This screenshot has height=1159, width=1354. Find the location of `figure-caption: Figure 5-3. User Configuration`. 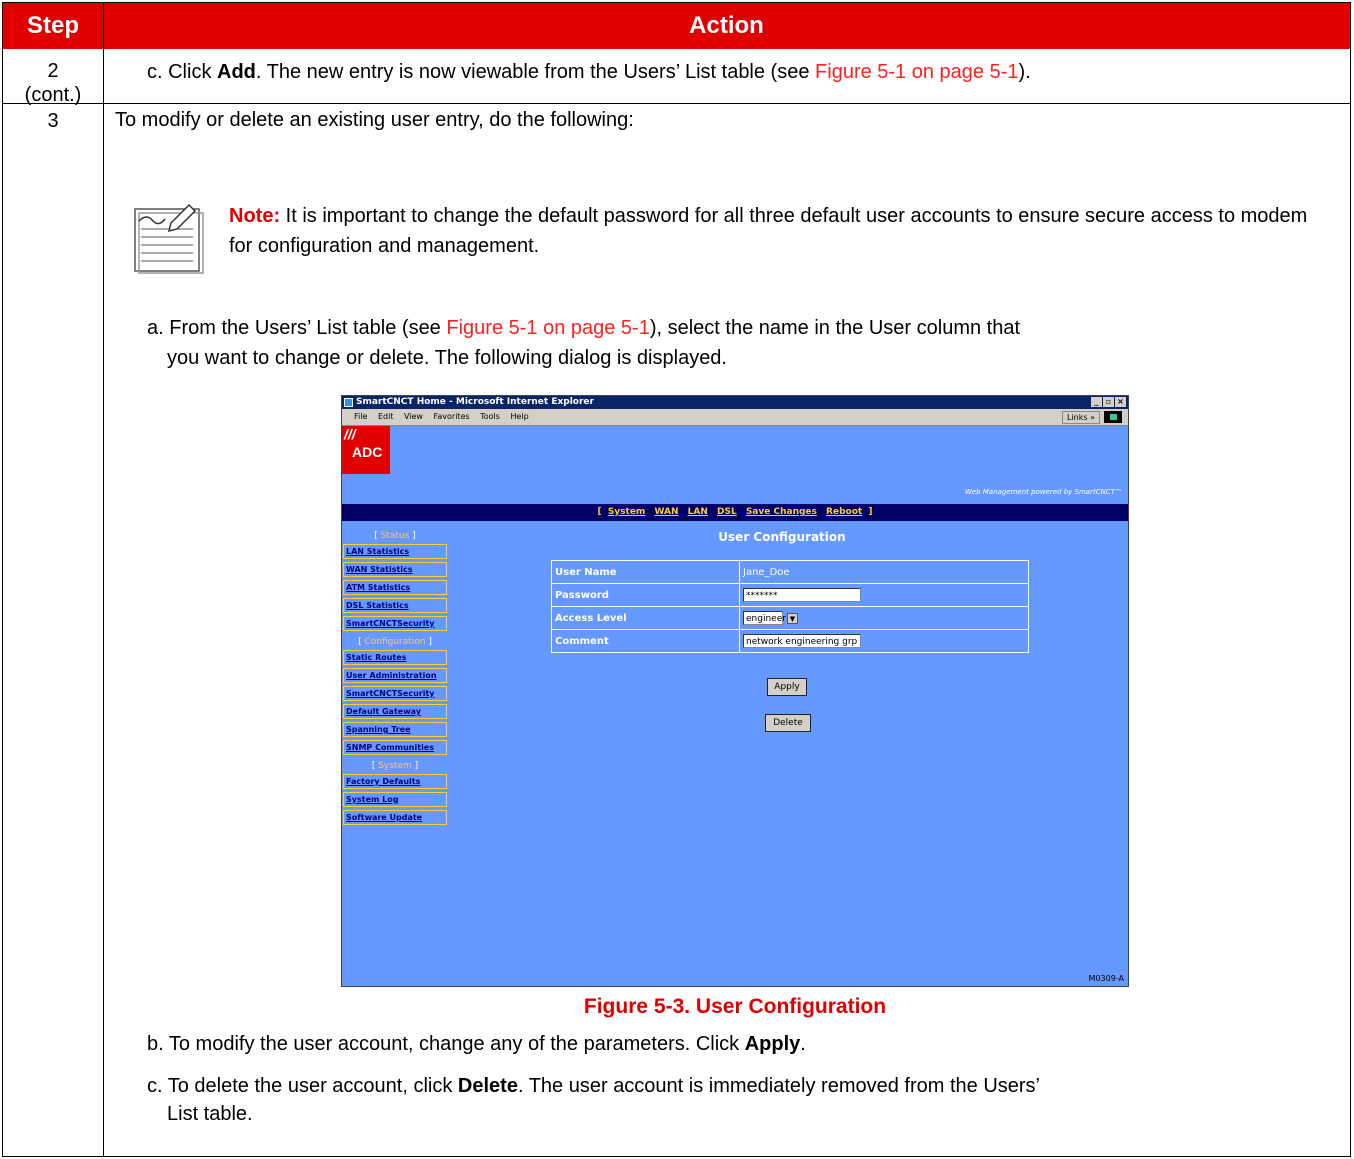

figure-caption: Figure 5-3. User Configuration is located at coordinates (735, 1006).